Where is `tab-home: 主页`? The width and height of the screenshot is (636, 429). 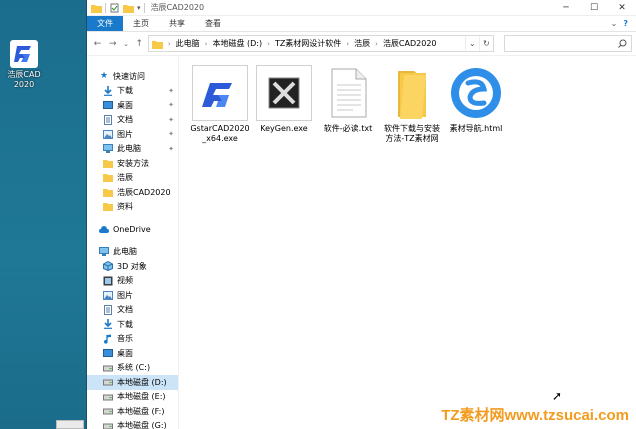
tab-home: 主页 is located at coordinates (141, 23).